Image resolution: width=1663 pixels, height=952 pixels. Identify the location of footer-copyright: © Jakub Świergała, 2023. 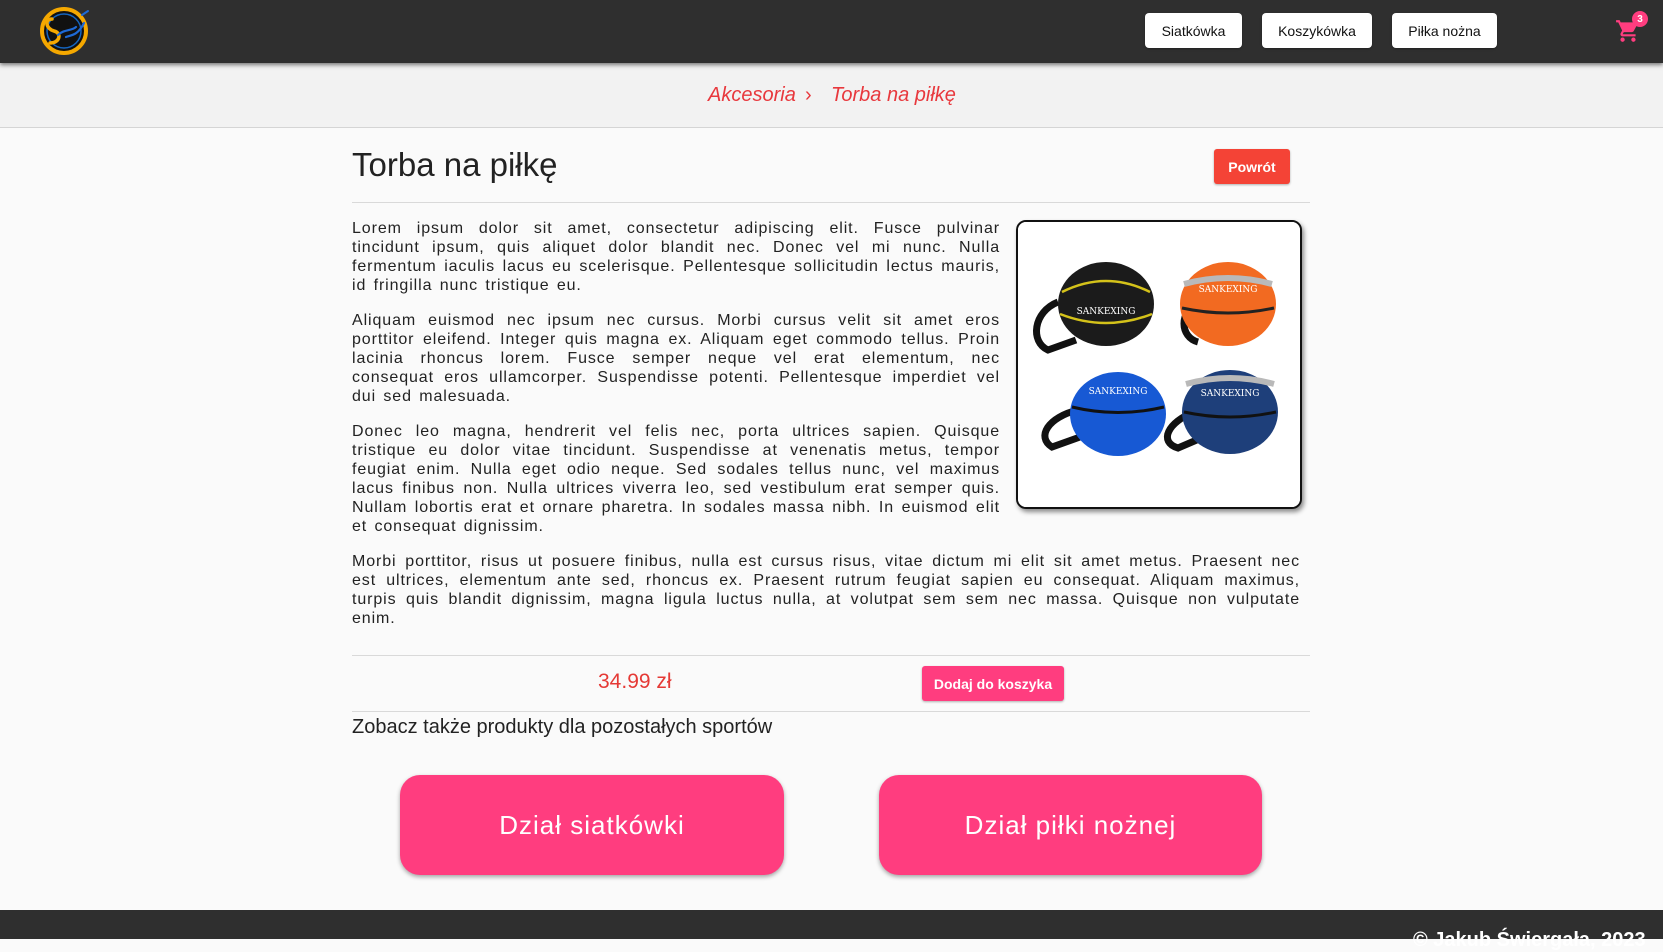
(1529, 940).